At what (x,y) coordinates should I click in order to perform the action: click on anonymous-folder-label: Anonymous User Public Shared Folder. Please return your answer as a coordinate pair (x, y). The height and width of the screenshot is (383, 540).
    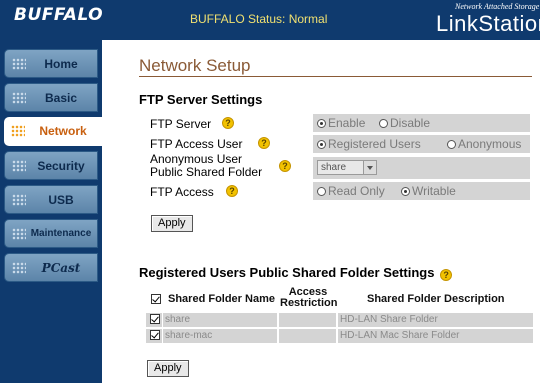
    Looking at the image, I should click on (206, 166).